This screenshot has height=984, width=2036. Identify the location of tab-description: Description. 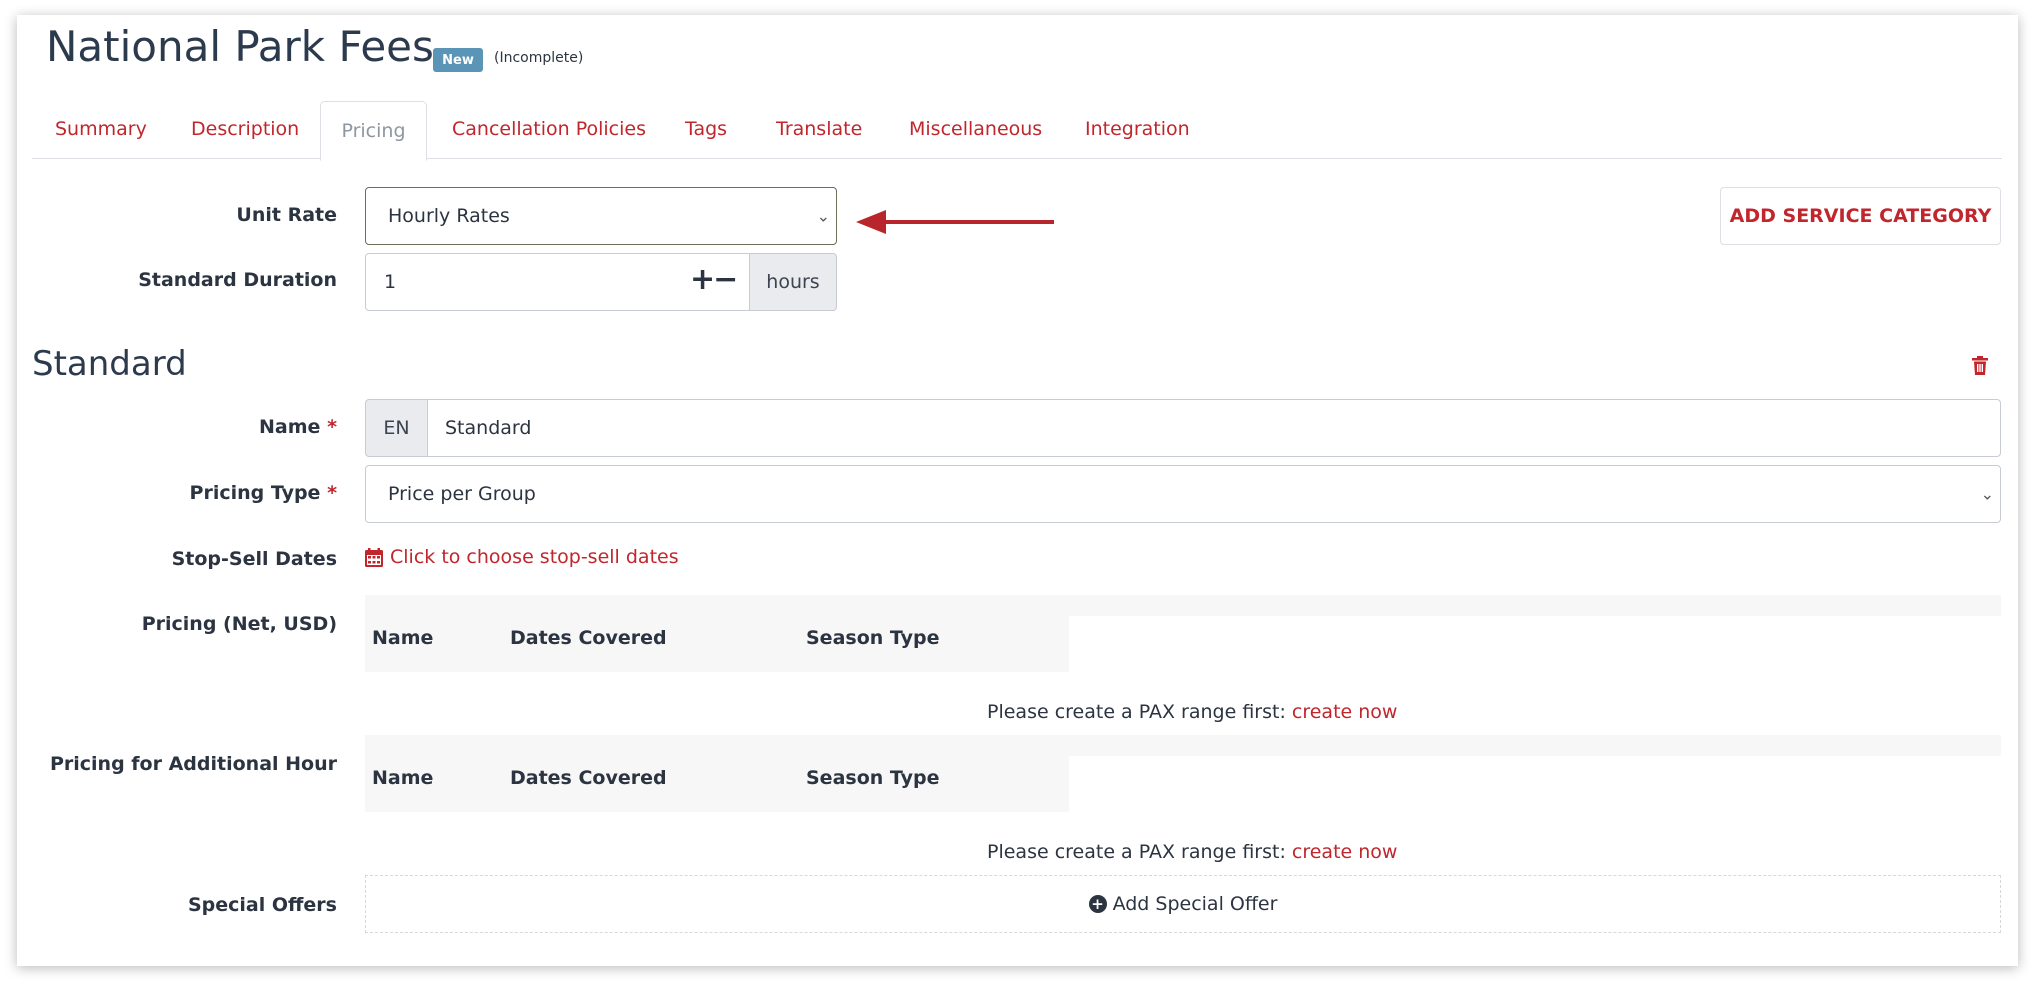
(245, 129).